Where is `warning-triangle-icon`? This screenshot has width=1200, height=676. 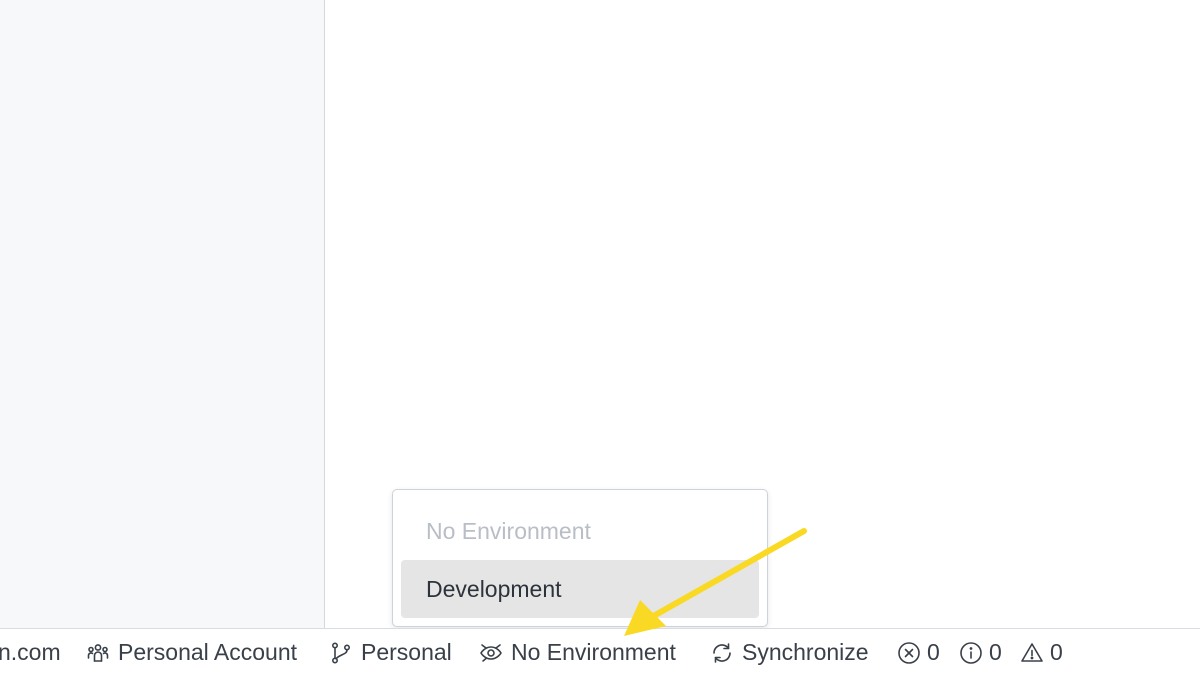 warning-triangle-icon is located at coordinates (1032, 652).